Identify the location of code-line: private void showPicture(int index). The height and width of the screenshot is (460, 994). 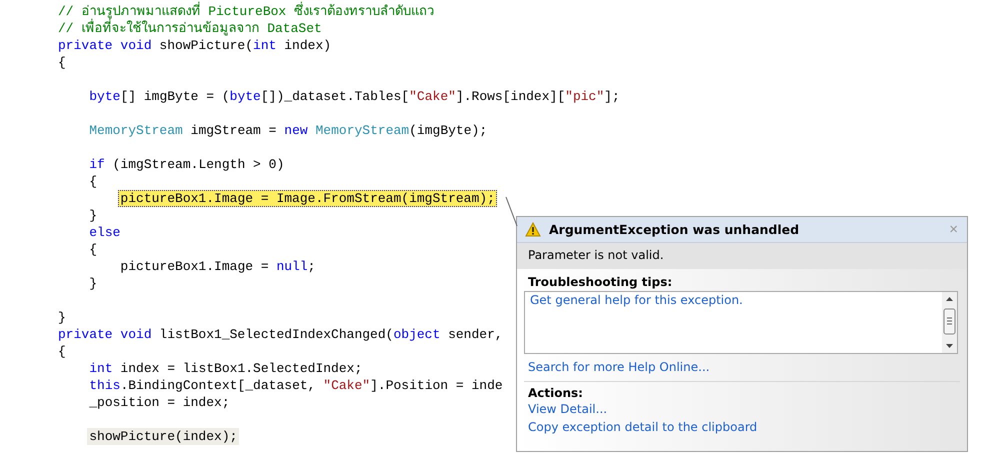
(194, 45).